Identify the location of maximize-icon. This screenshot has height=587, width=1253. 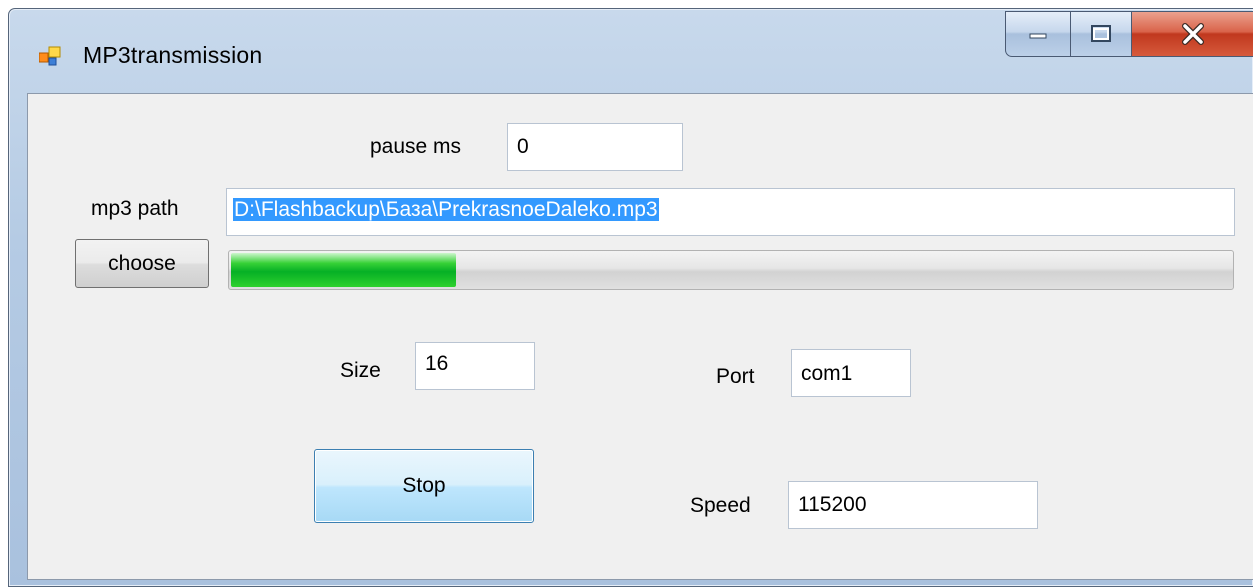
(1101, 33).